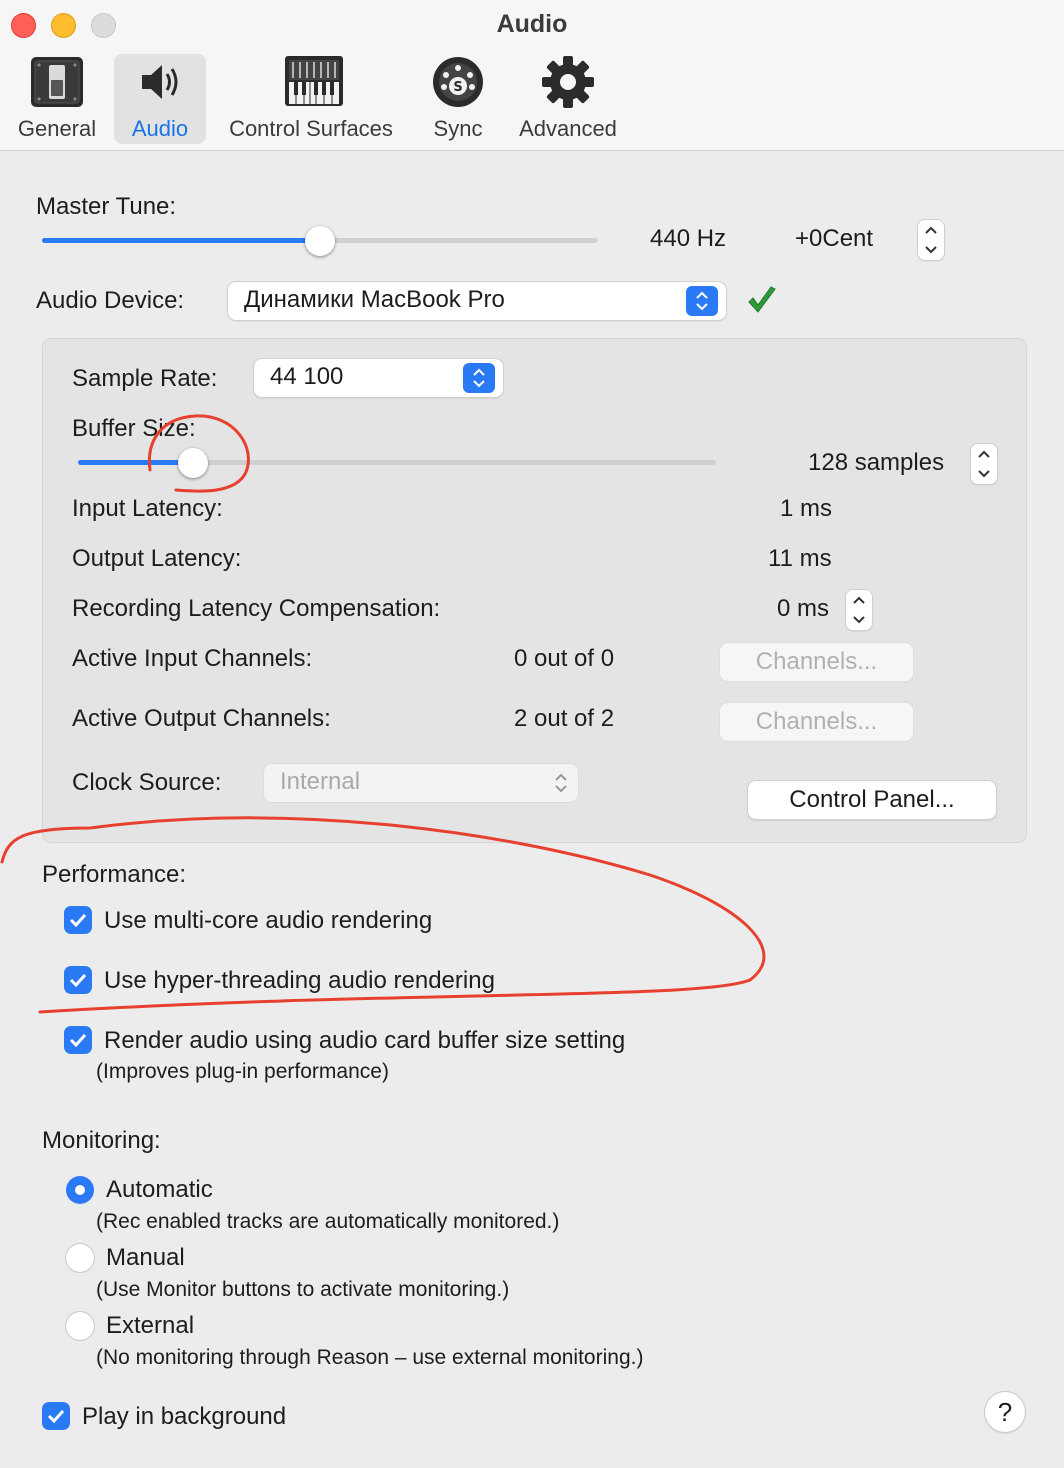  Describe the element at coordinates (268, 920) in the screenshot. I see `multicore-label: Use multi-core audio rendering` at that location.